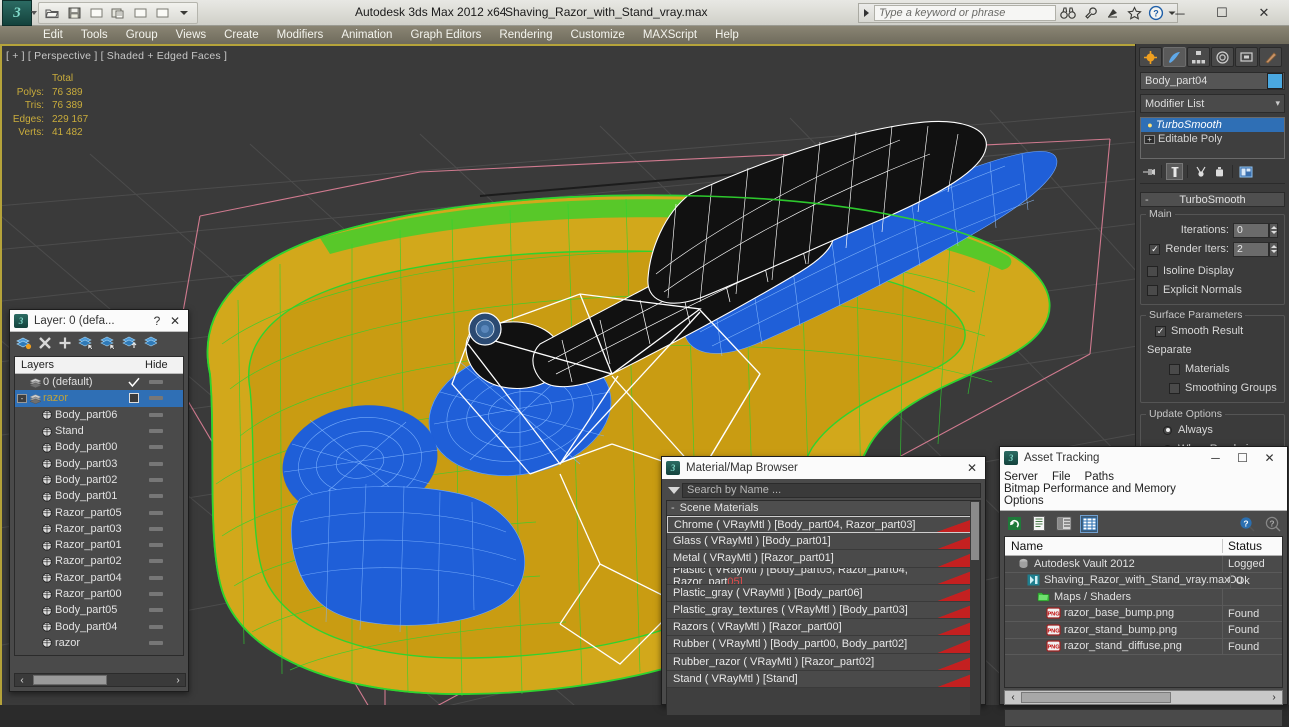 The height and width of the screenshot is (727, 1289). I want to click on menu-item-tools: Tools, so click(94, 35).